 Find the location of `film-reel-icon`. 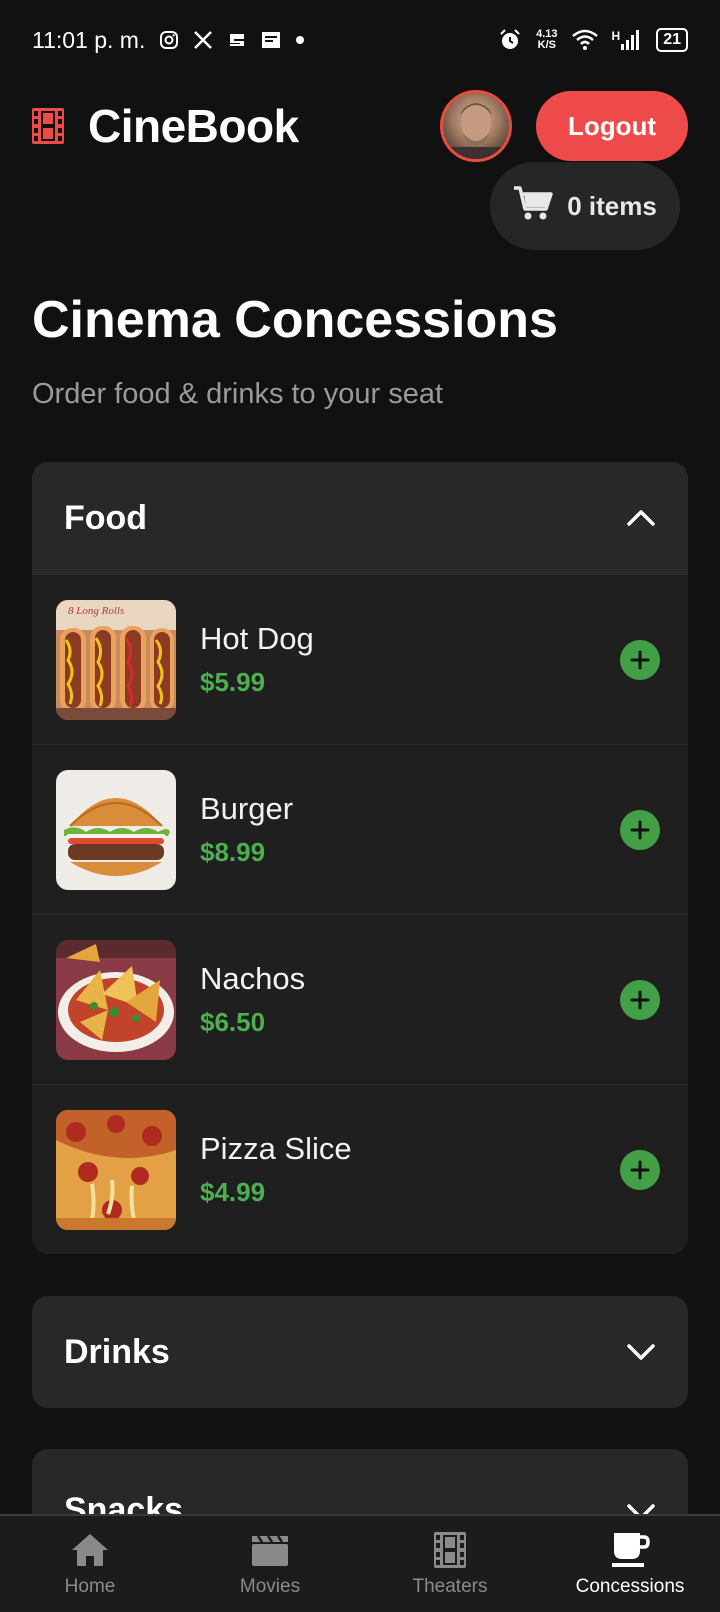

film-reel-icon is located at coordinates (48, 126).